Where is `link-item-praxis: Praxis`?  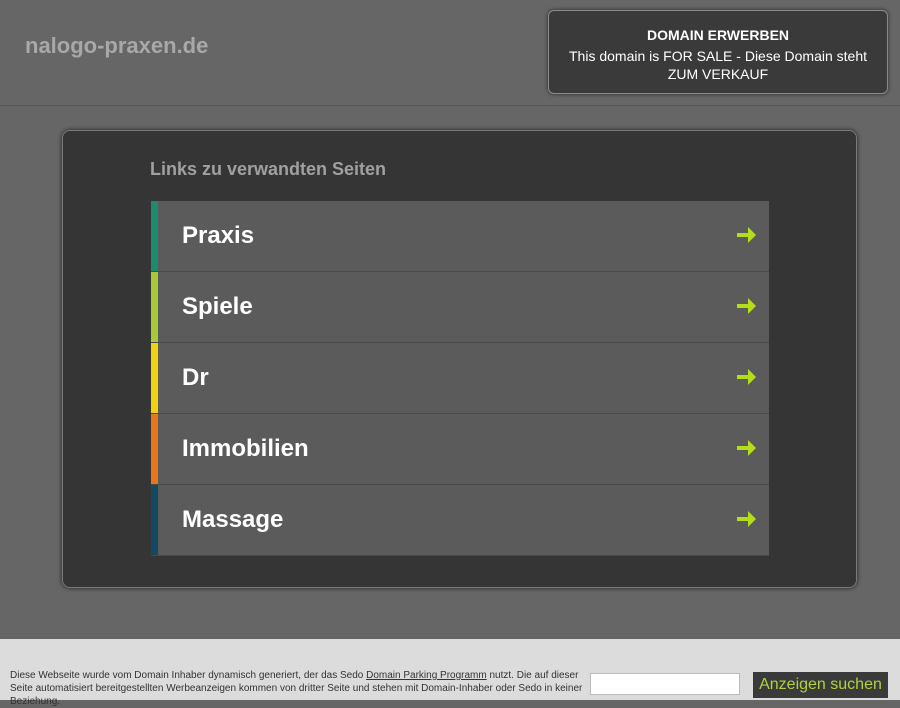 link-item-praxis: Praxis is located at coordinates (460, 236).